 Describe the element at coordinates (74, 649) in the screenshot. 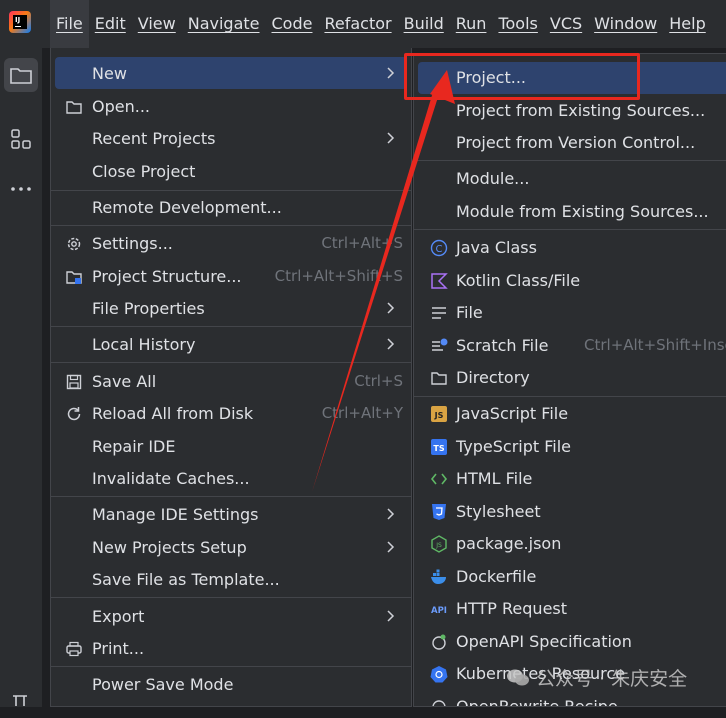

I see `printer-icon` at that location.